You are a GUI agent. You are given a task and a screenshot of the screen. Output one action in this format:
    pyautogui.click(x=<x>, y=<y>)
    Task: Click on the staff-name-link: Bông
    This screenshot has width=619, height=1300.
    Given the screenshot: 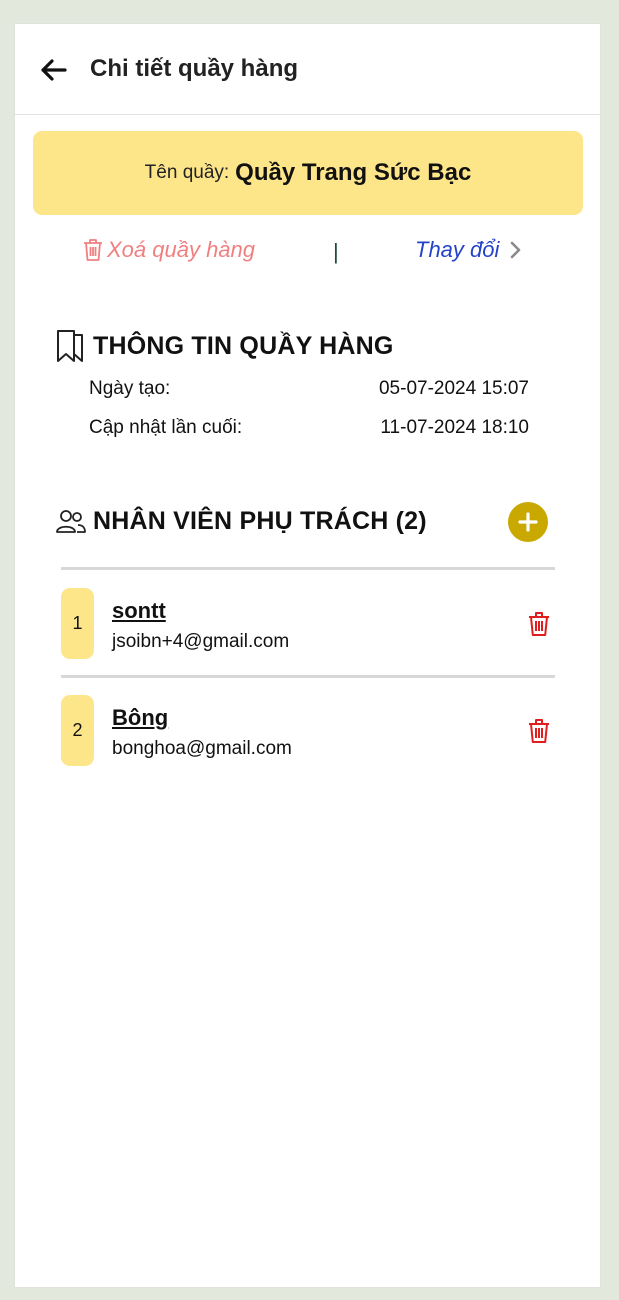 What is the action you would take?
    pyautogui.click(x=140, y=718)
    